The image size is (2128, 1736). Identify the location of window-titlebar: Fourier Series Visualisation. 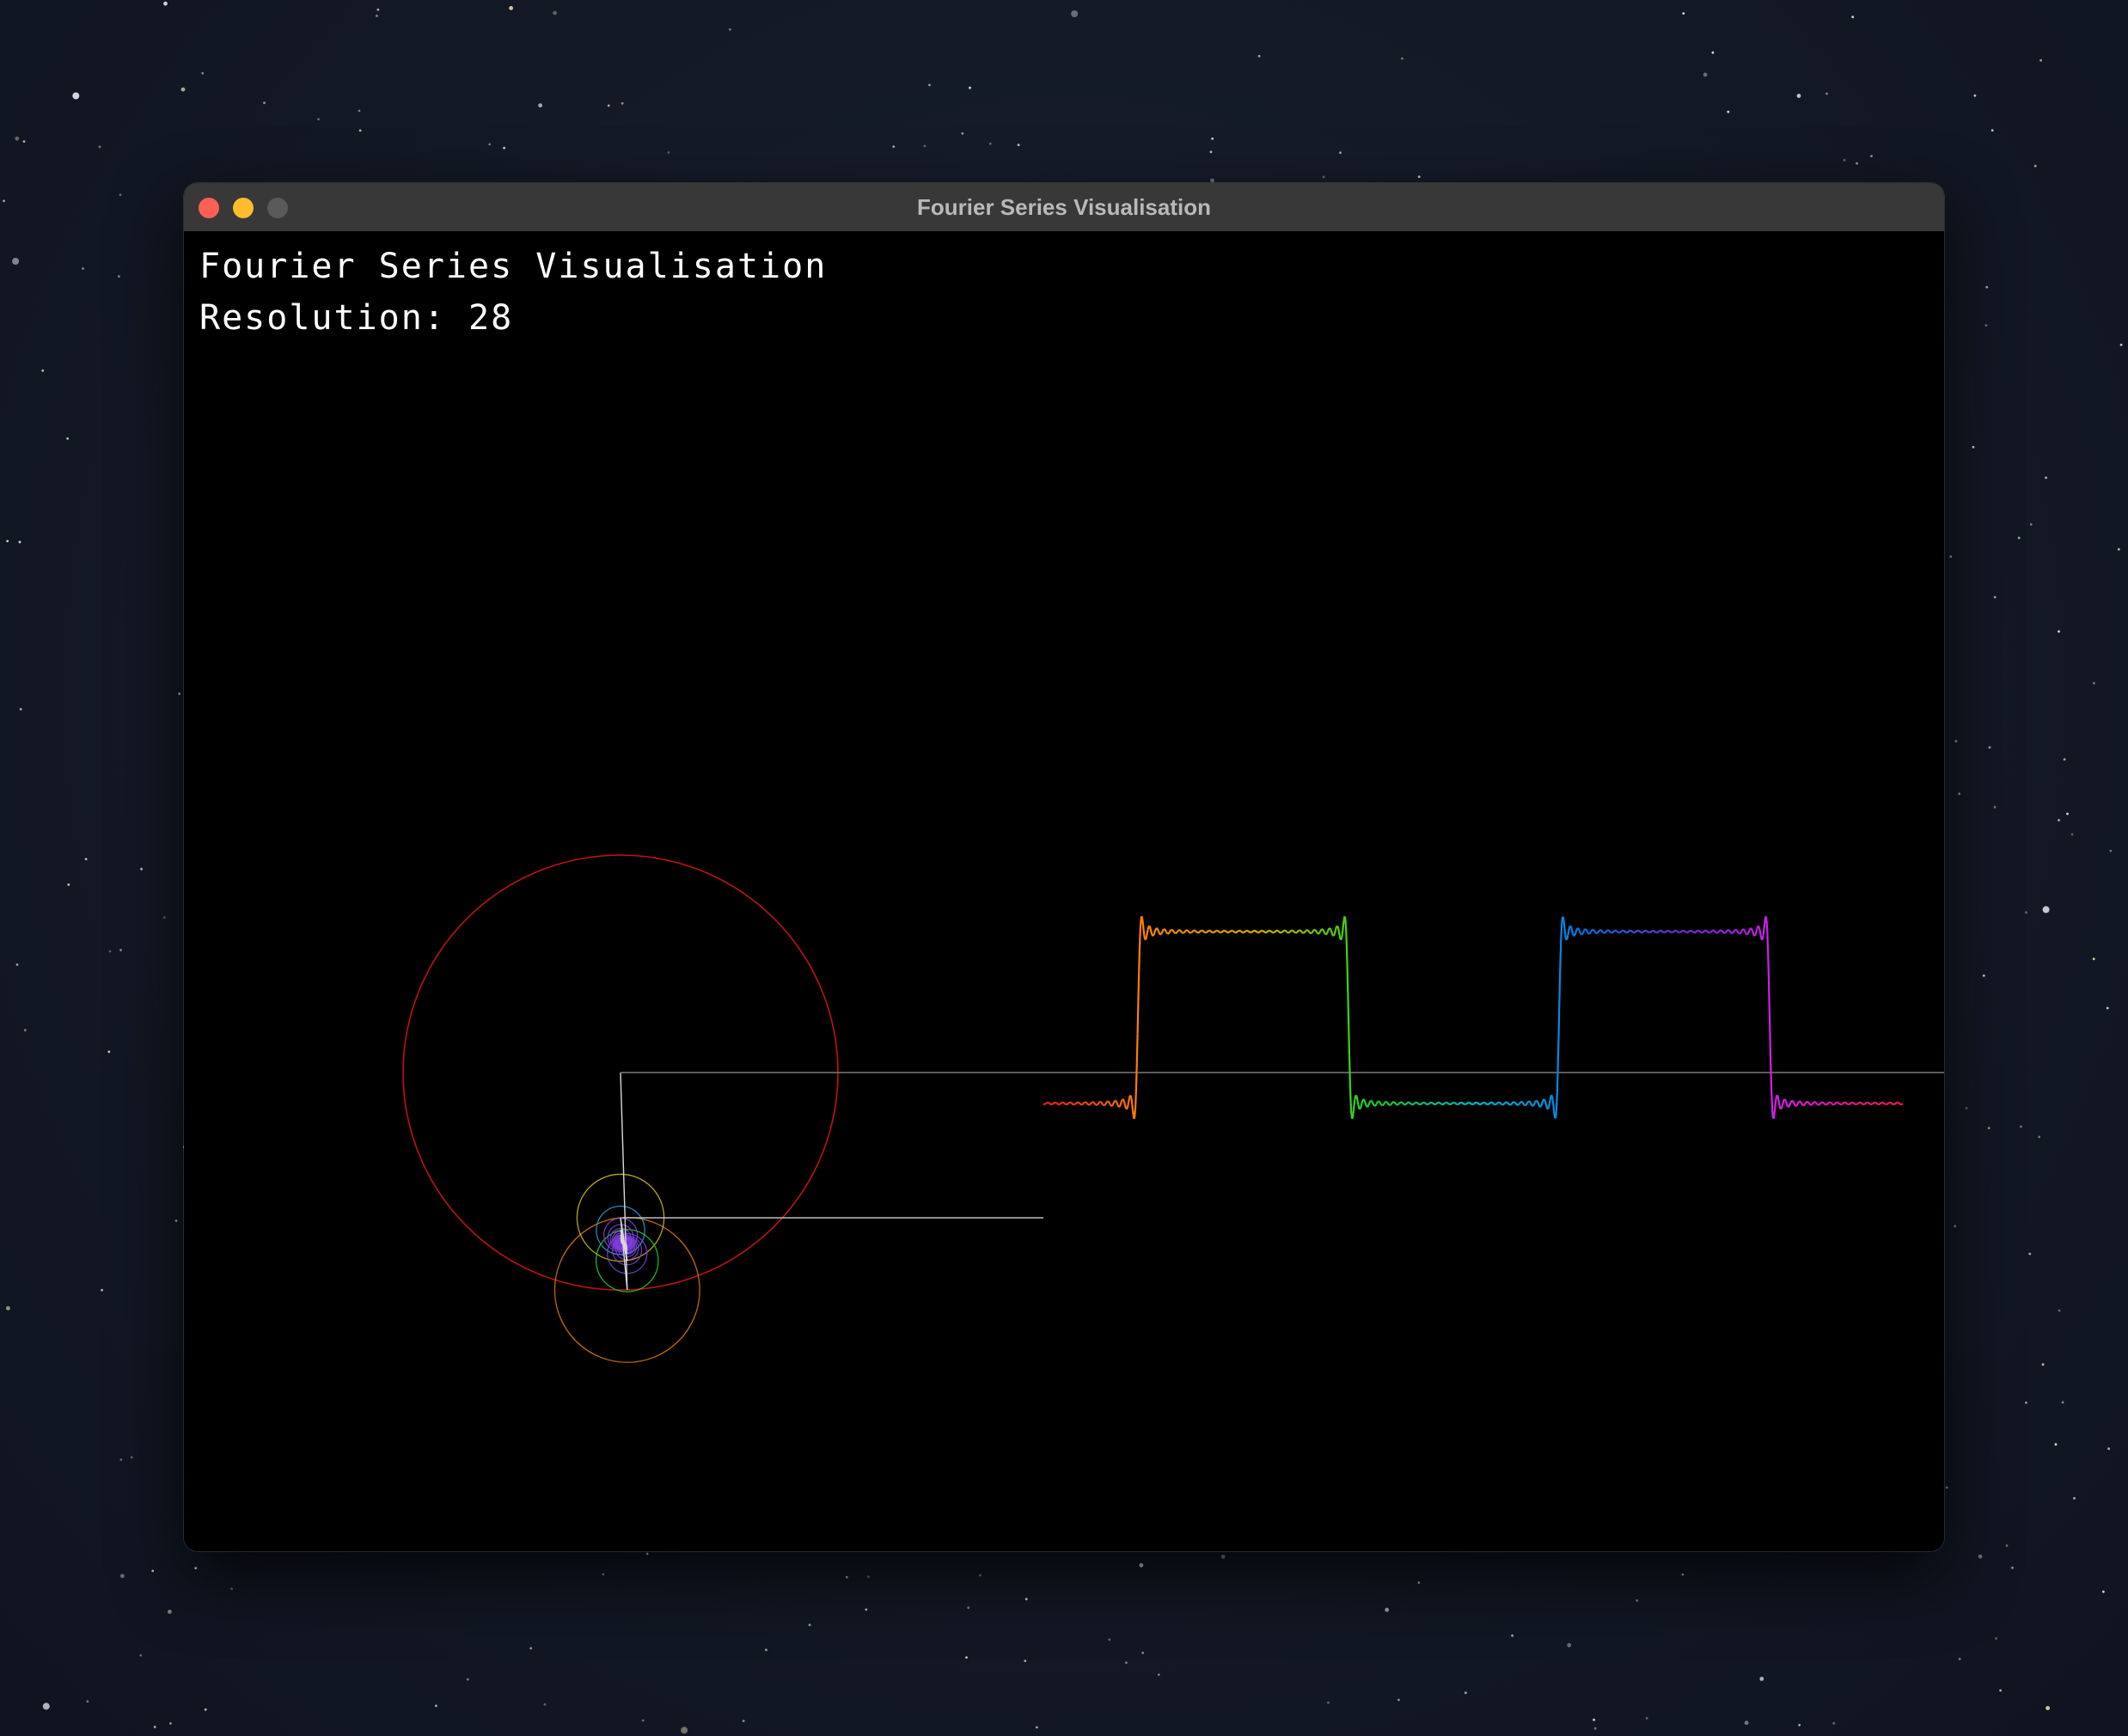
(1064, 207).